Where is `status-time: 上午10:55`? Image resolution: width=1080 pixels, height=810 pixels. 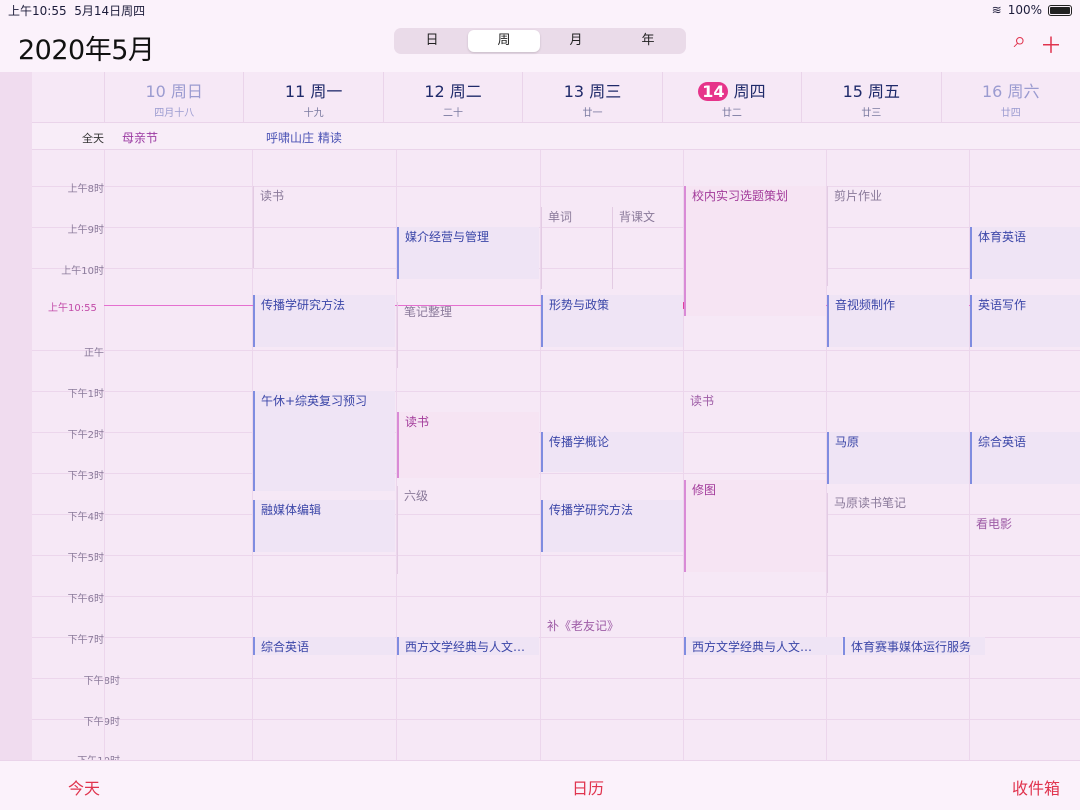
status-time: 上午10:55 is located at coordinates (37, 10).